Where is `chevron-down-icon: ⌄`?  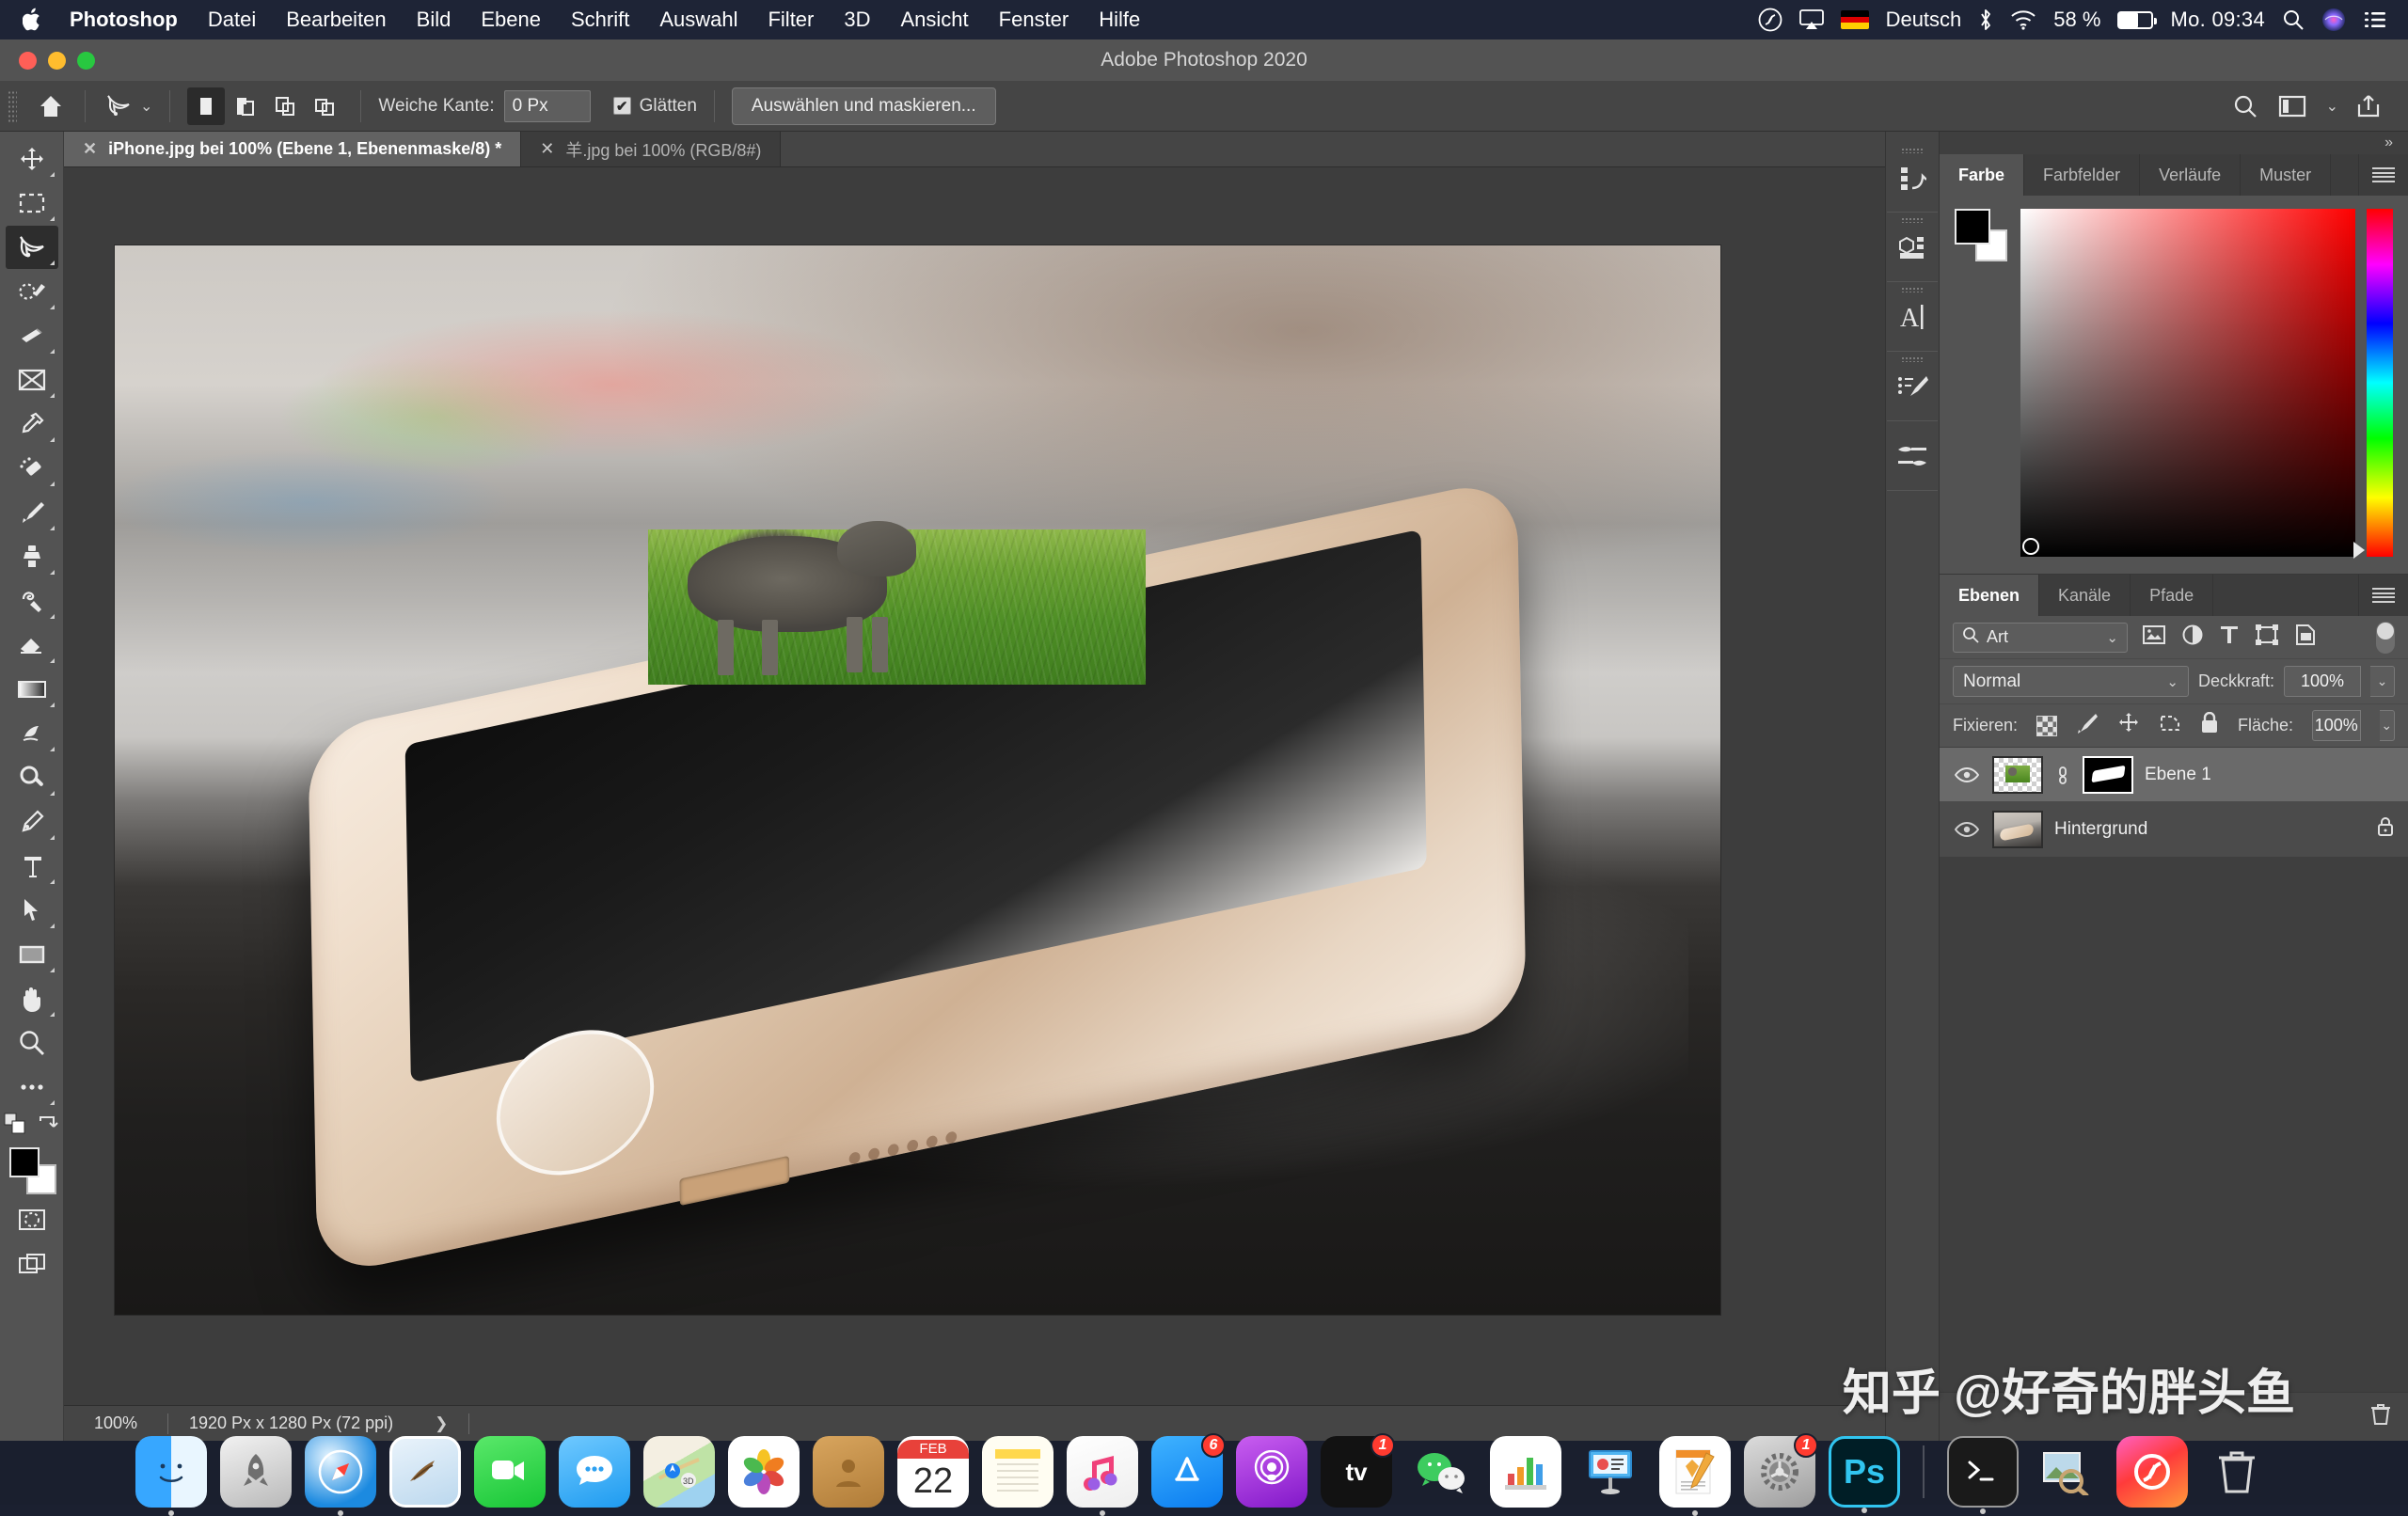
chevron-down-icon: ⌄ is located at coordinates (2332, 106).